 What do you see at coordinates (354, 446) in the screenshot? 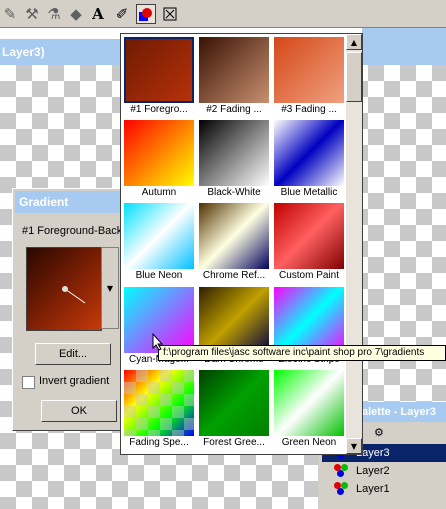
I see `scroll-down-icon: ▼` at bounding box center [354, 446].